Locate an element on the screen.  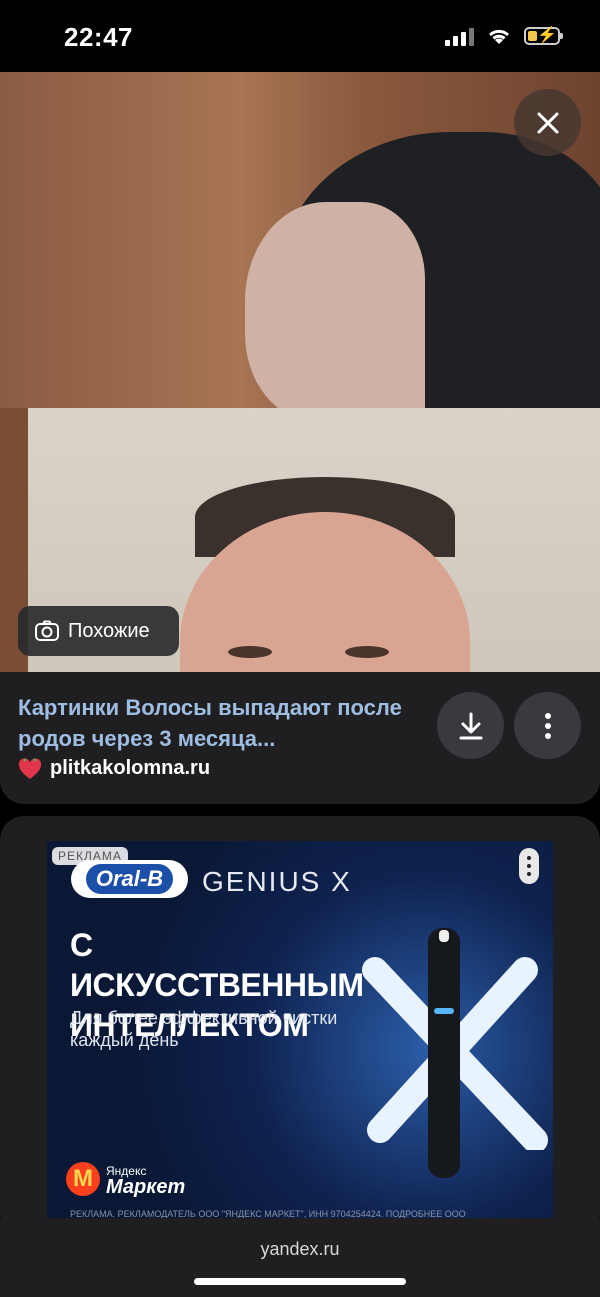
yandex-market-logo: M Яндекс Маркет is located at coordinates (125, 1179).